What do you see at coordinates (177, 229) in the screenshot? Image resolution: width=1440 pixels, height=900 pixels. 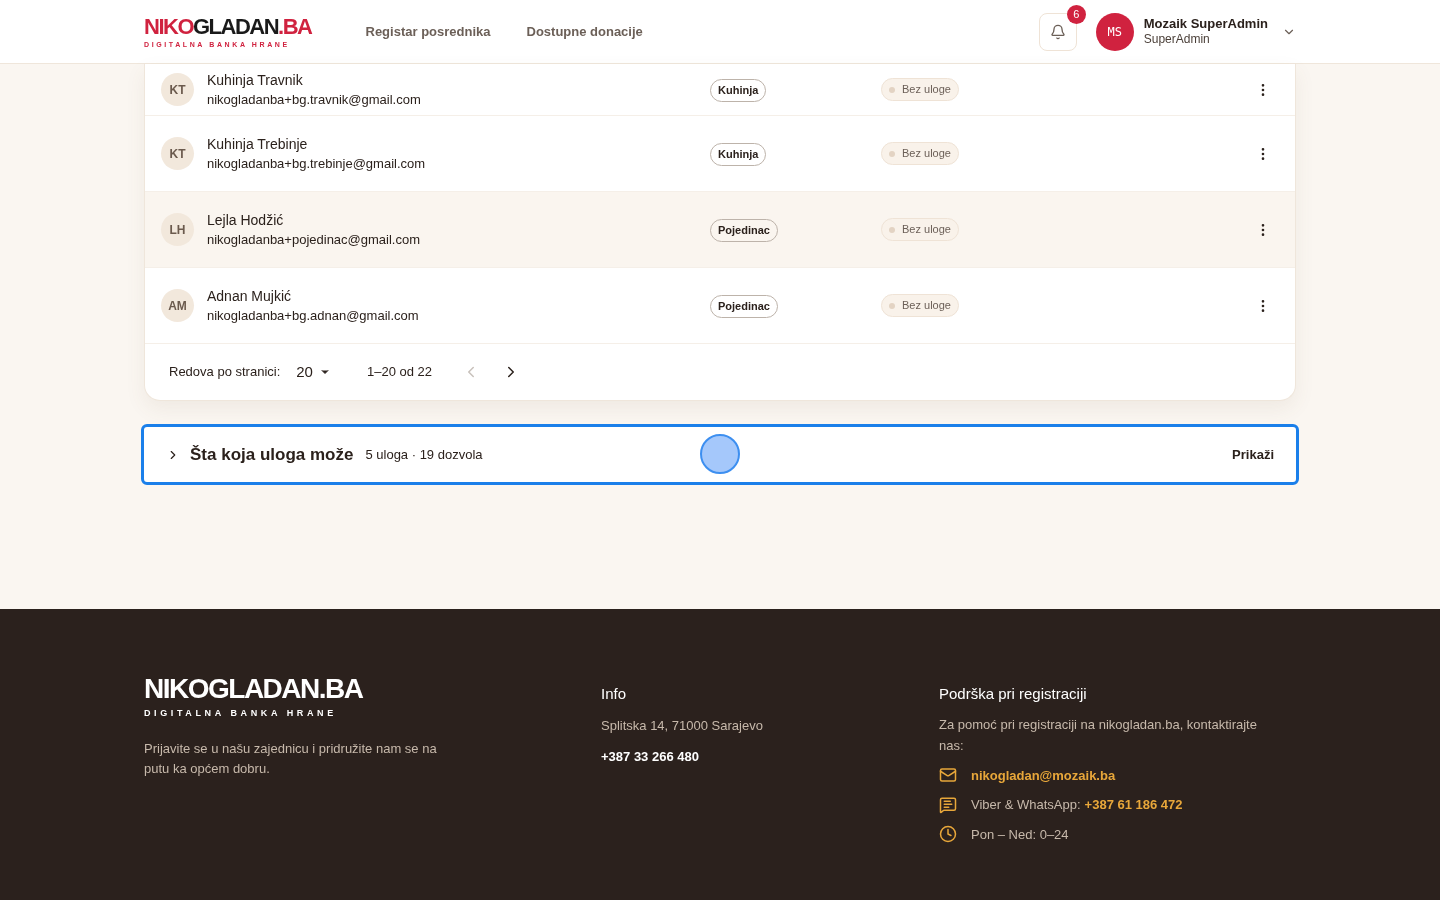 I see `user-initials: LH` at bounding box center [177, 229].